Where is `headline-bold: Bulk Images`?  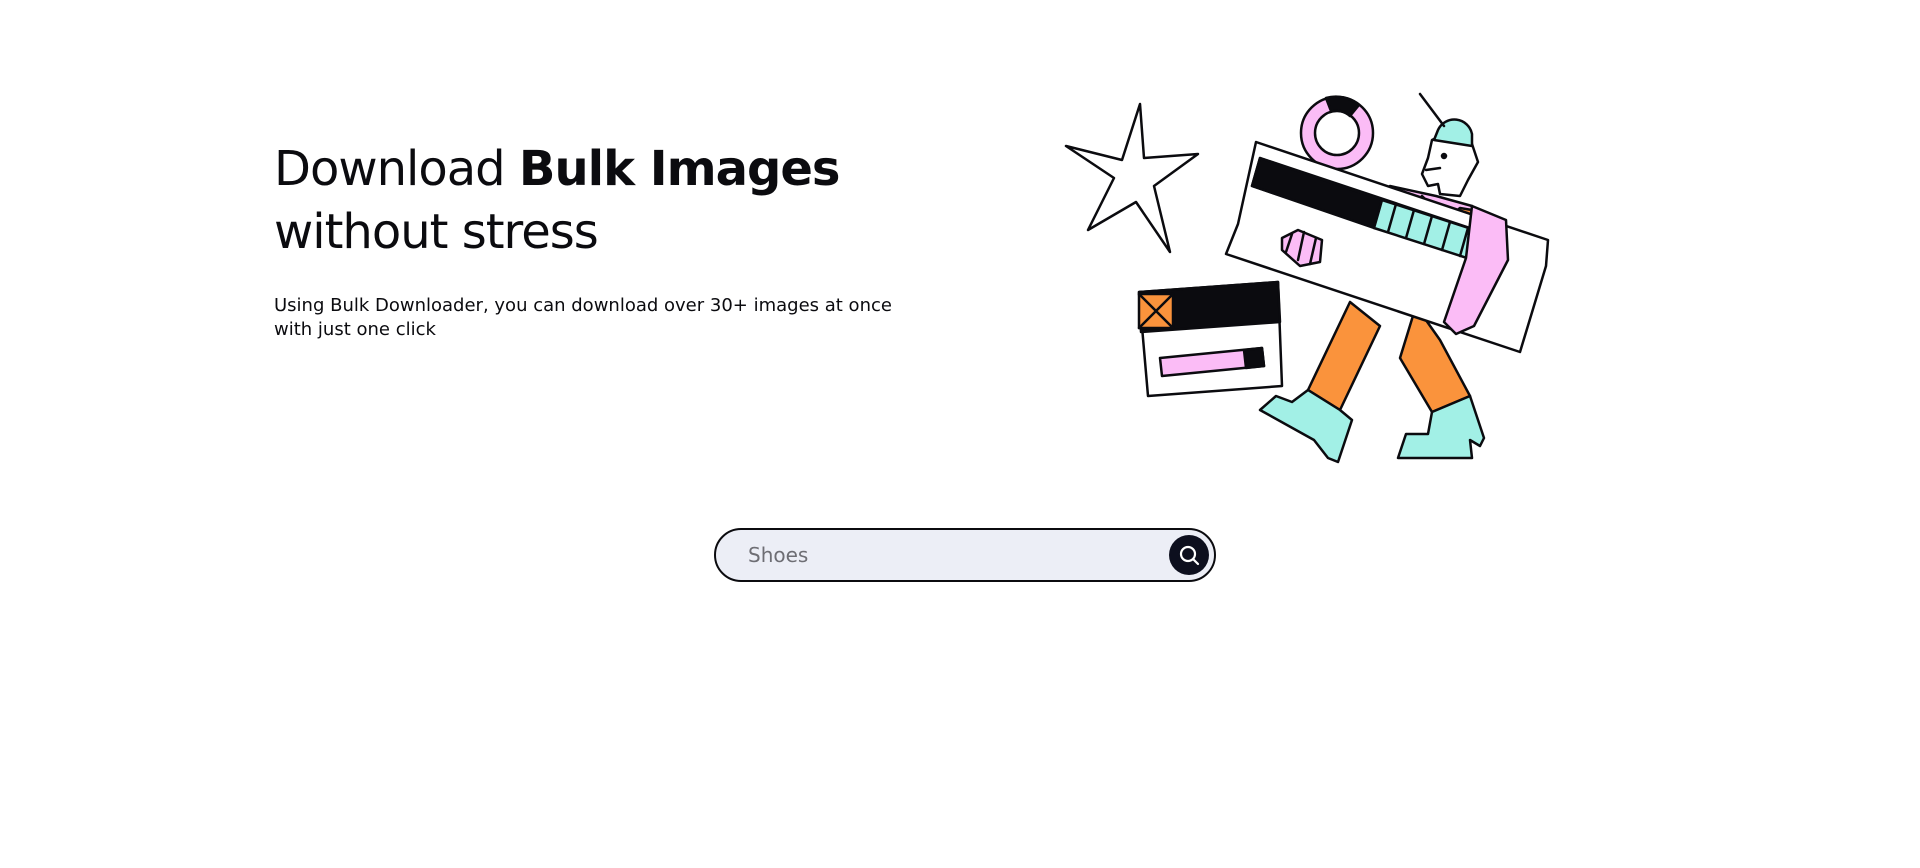 headline-bold: Bulk Images is located at coordinates (679, 169).